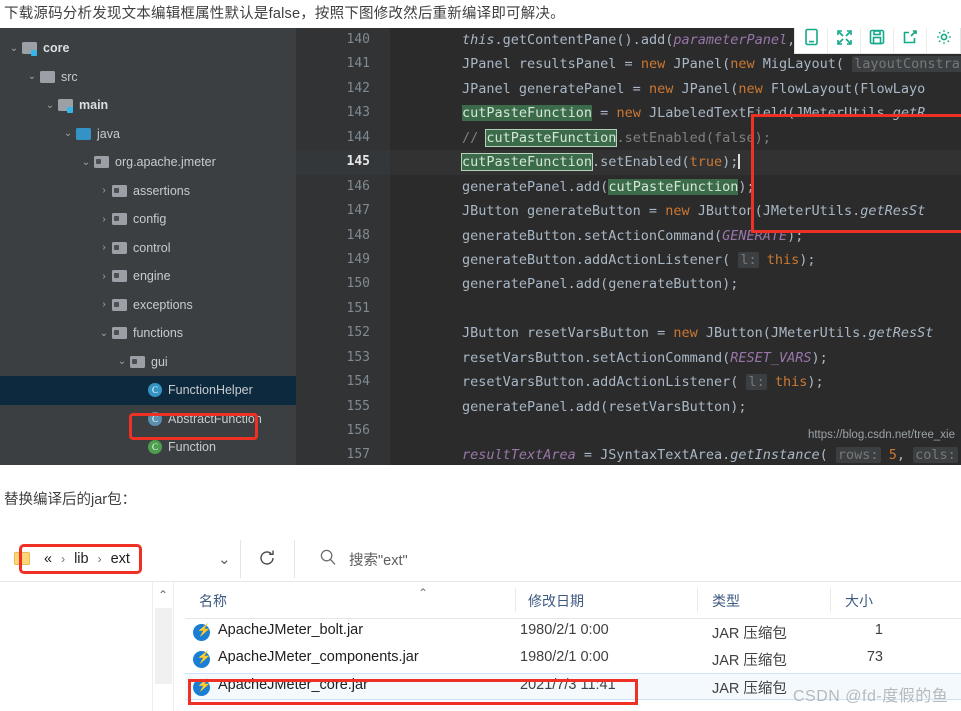 This screenshot has height=711, width=961. Describe the element at coordinates (675, 284) in the screenshot. I see `code-line: generatePanel.add(generateButton);` at that location.